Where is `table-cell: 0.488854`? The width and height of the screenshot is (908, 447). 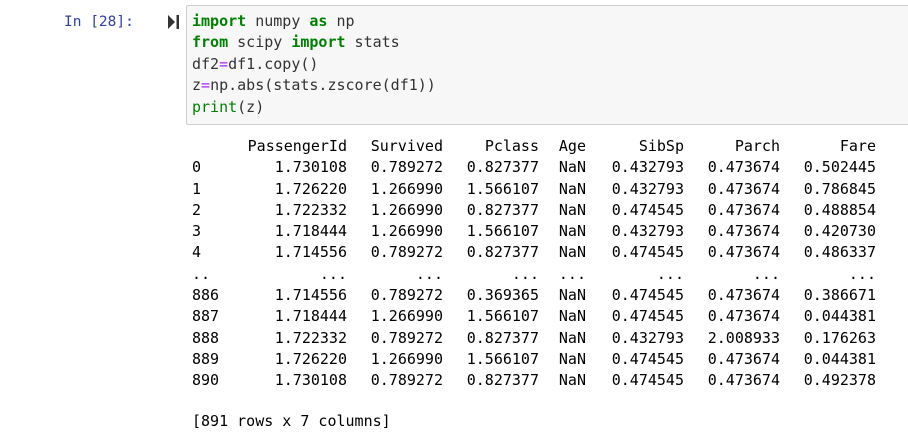
table-cell: 0.488854 is located at coordinates (839, 209).